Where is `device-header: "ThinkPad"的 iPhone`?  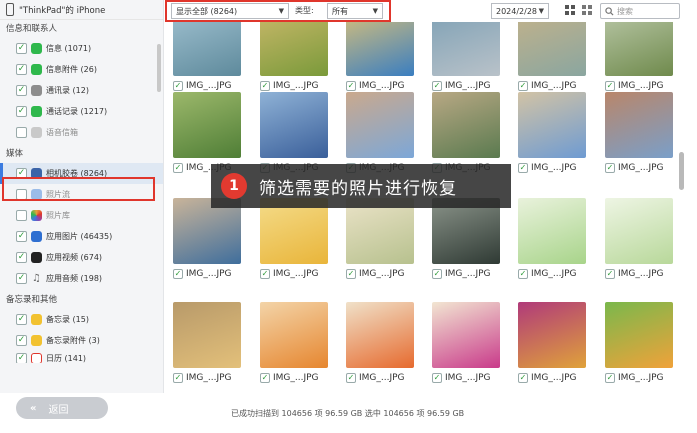 device-header: "ThinkPad"的 iPhone is located at coordinates (81, 10).